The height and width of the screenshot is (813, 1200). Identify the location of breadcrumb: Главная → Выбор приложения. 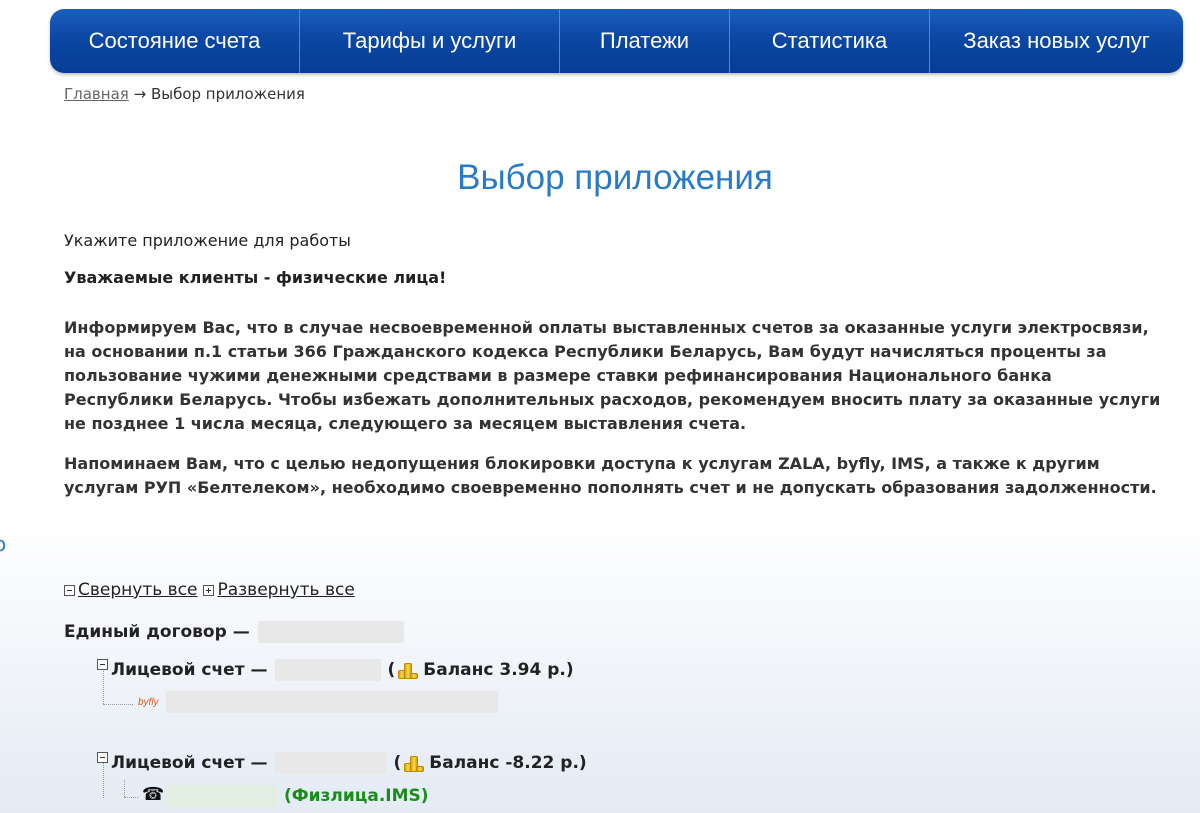
(184, 94).